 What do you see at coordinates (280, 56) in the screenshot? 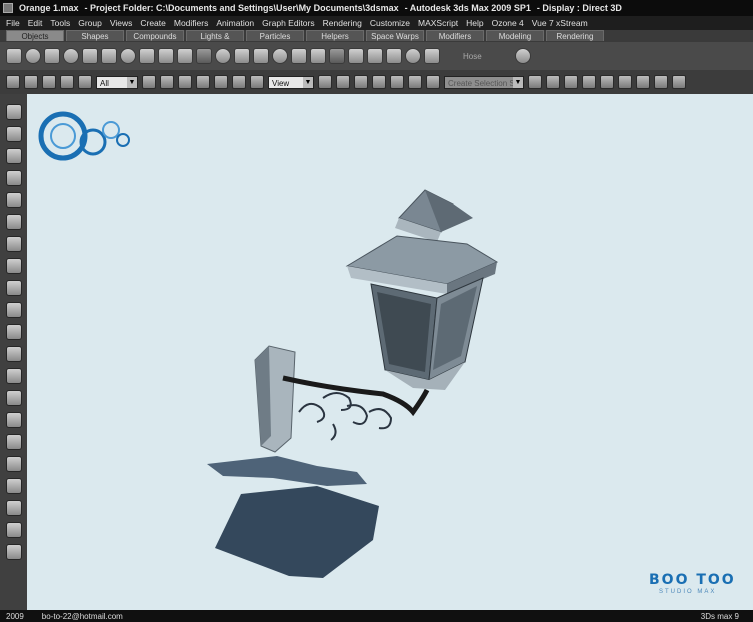
I see `gengon-icon` at bounding box center [280, 56].